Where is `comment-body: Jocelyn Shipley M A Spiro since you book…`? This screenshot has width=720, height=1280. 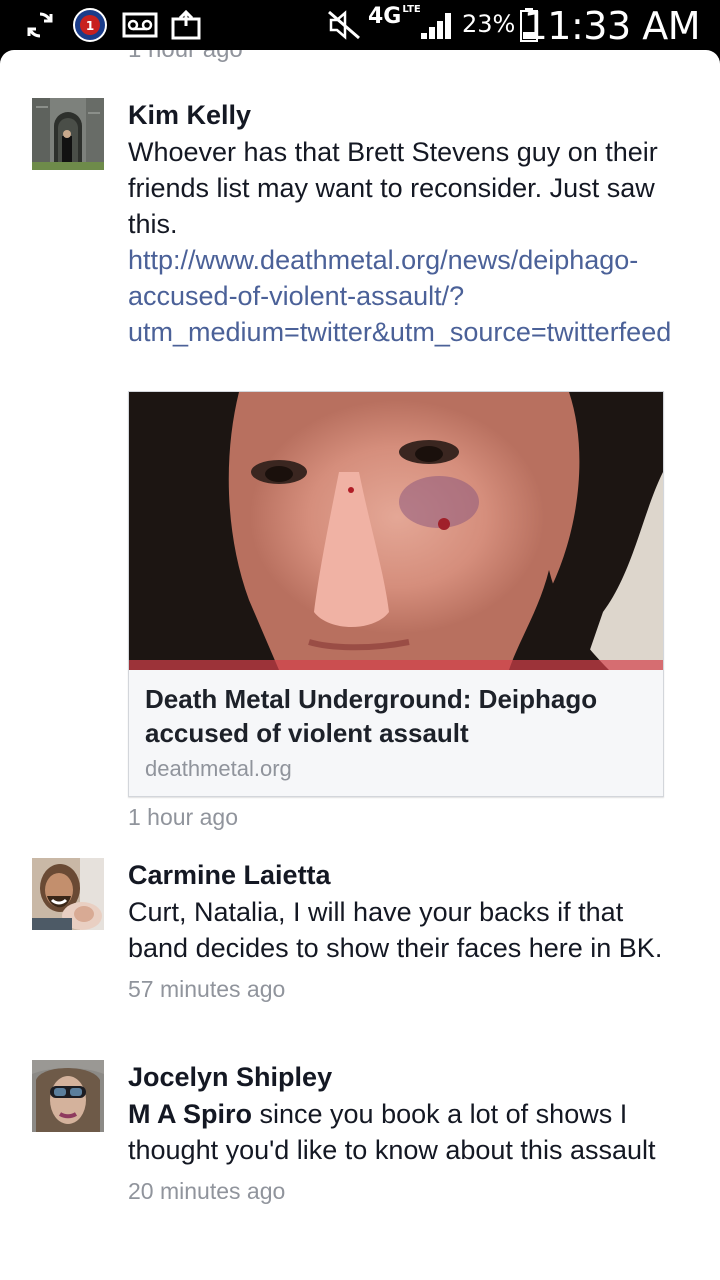
comment-body: Jocelyn Shipley M A Spiro since you book… is located at coordinates (402, 1133).